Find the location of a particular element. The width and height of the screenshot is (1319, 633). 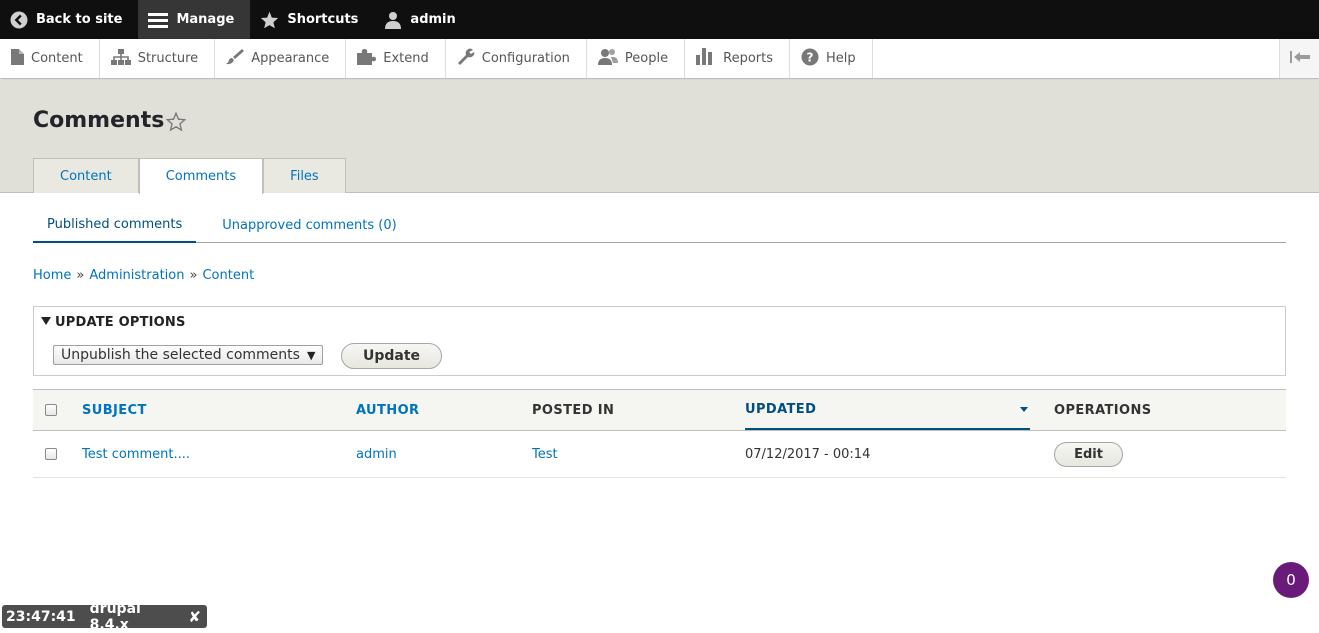

user-icon is located at coordinates (393, 20).